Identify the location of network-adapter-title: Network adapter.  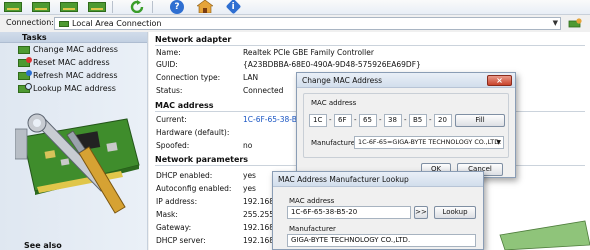
(193, 39).